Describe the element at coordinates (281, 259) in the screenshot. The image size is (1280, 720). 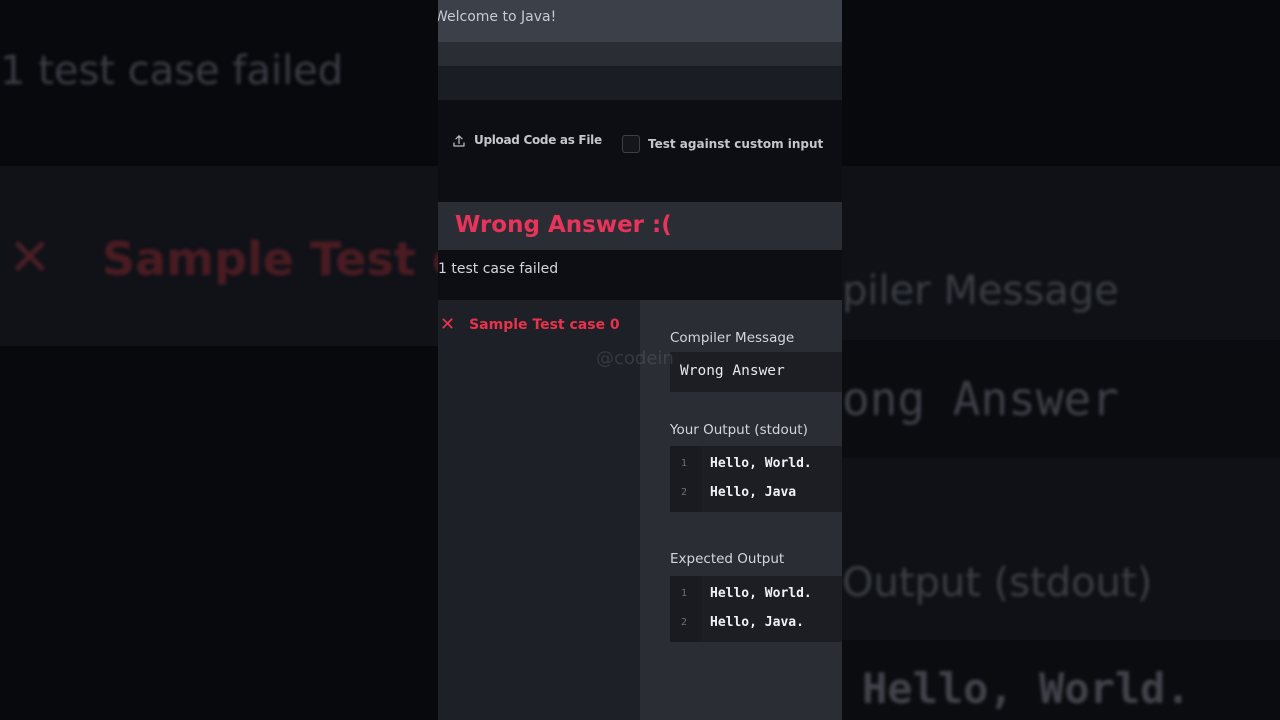
I see `background-test-case-label: Sample Test c` at that location.